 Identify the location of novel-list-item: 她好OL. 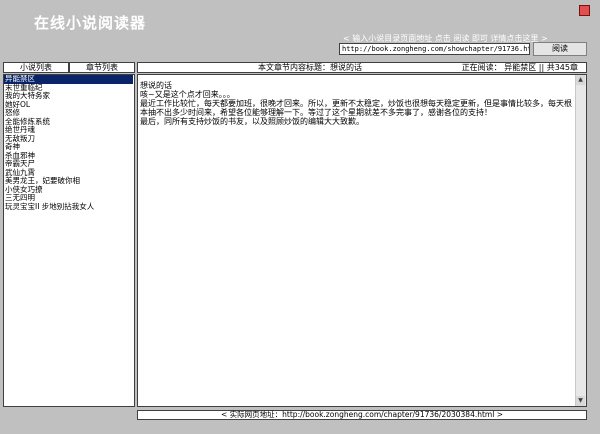
(69, 105).